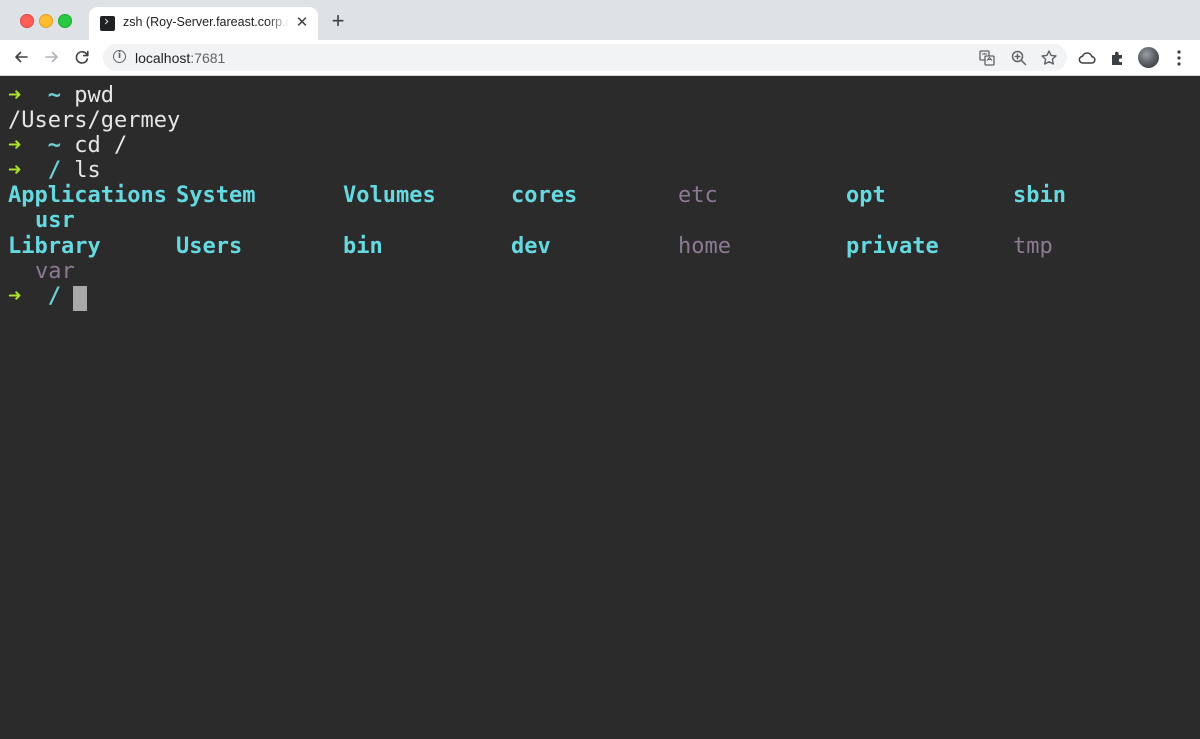 The height and width of the screenshot is (739, 1200). What do you see at coordinates (82, 57) in the screenshot?
I see `reload-icon` at bounding box center [82, 57].